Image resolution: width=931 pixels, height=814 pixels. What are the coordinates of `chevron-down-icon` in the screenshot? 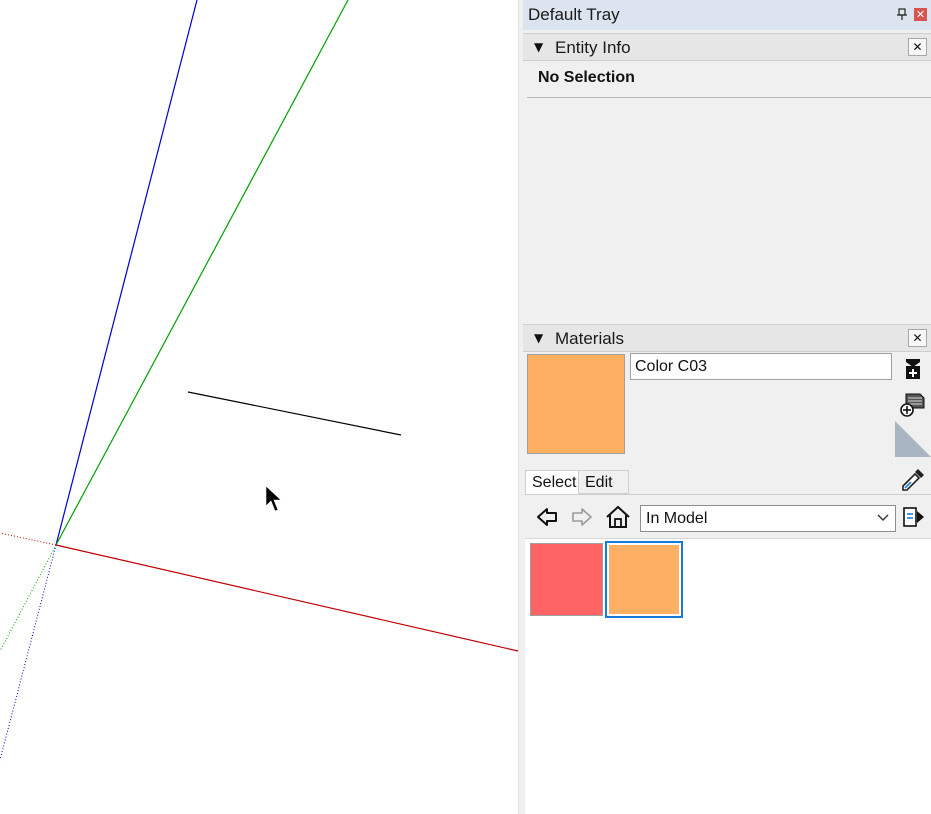 It's located at (883, 517).